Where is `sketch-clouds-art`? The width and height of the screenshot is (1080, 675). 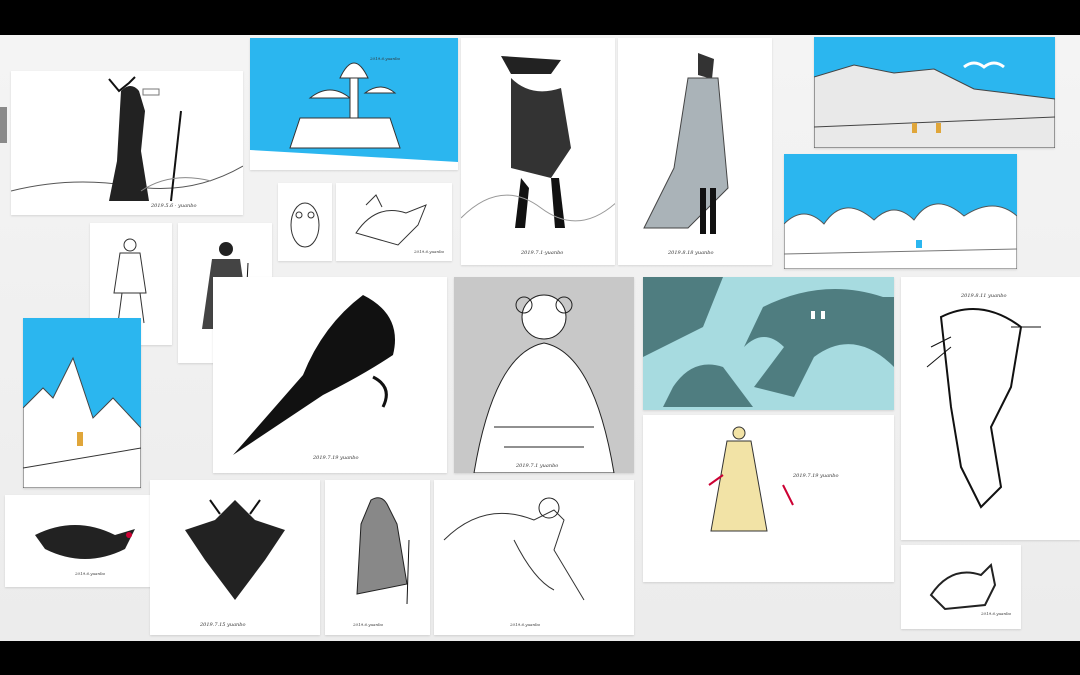
sketch-clouds-art is located at coordinates (900, 211).